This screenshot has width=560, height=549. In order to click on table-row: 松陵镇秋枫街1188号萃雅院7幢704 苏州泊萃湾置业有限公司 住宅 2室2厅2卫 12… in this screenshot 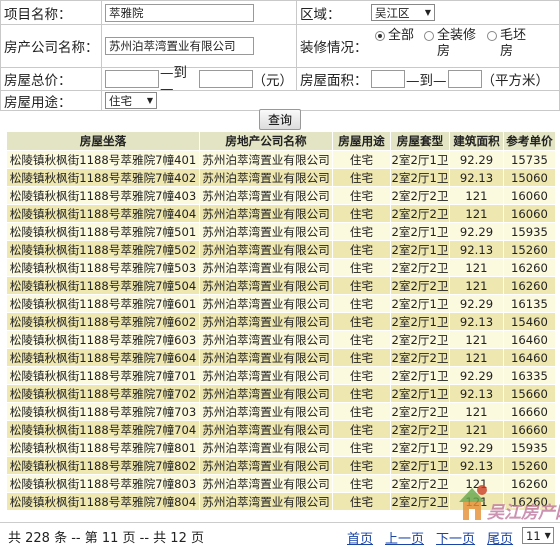, I will do `click(281, 429)`.